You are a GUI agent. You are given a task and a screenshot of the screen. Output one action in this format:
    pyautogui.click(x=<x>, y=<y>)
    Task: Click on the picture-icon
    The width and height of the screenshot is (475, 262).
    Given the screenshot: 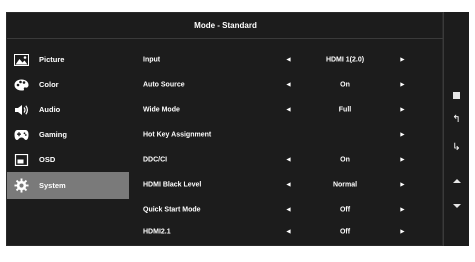 What is the action you would take?
    pyautogui.click(x=21, y=60)
    